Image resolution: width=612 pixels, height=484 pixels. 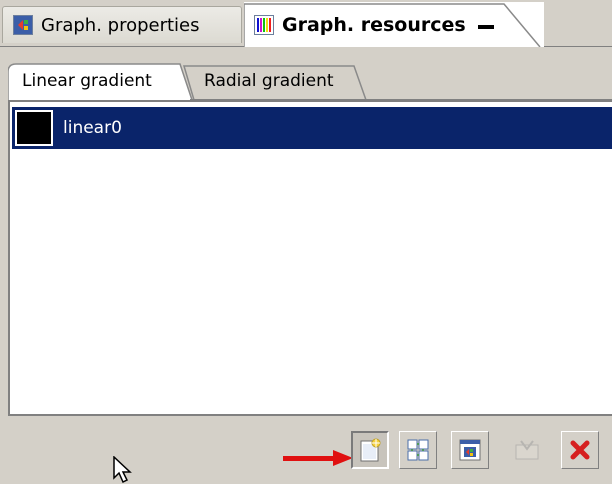 I want to click on gradient-swatch, so click(x=34, y=128).